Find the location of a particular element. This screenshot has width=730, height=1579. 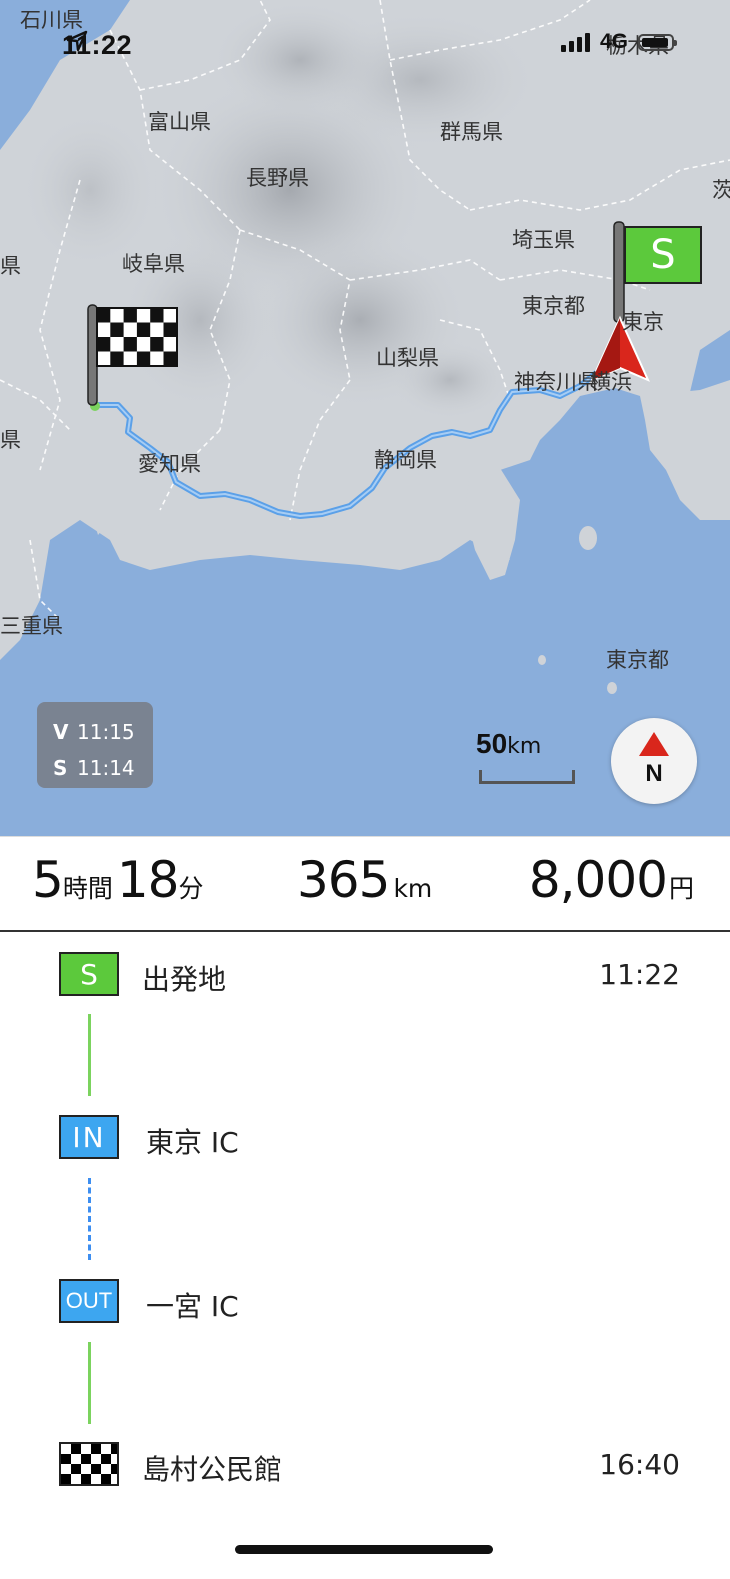

ic-out-badge: OUT is located at coordinates (89, 1301).